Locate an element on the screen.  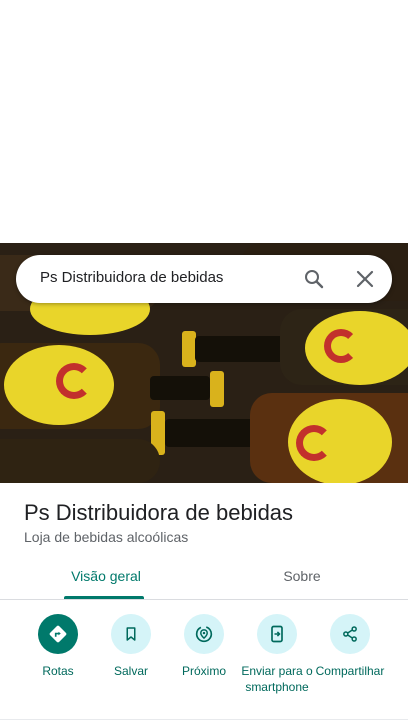
share-button: Compartilhar is located at coordinates (350, 645).